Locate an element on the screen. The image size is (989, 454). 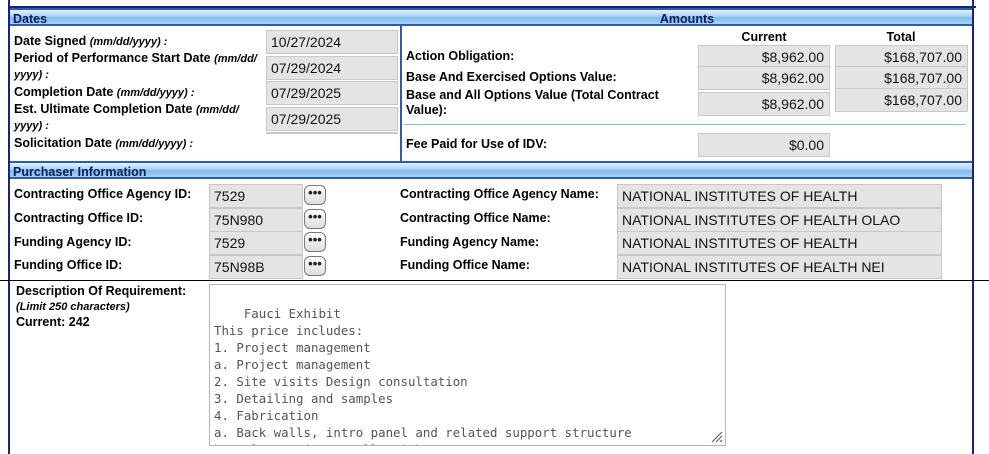
resize-grip-icon is located at coordinates (716, 436).